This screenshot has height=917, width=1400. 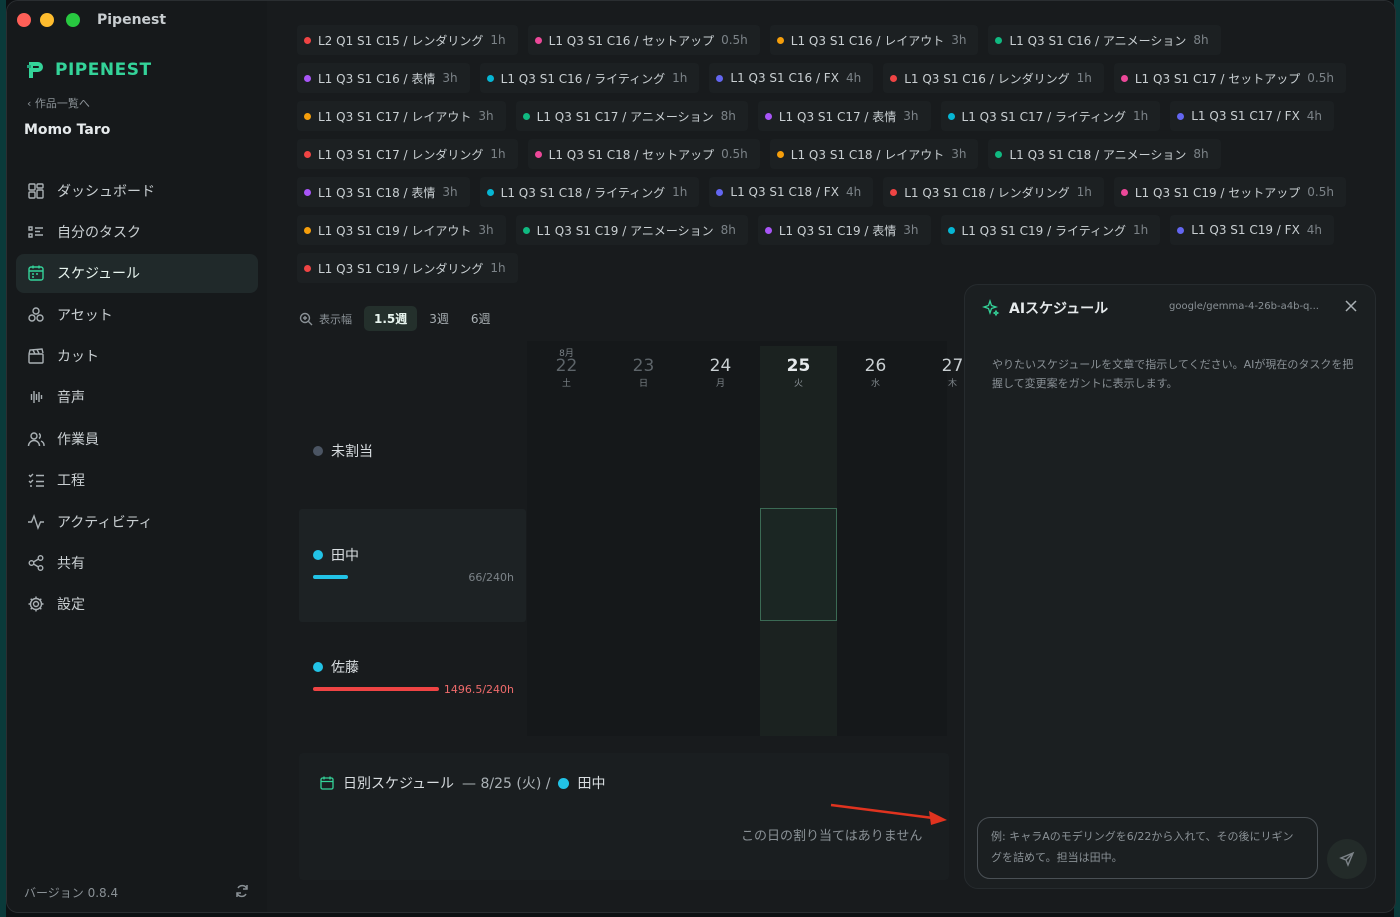 I want to click on task-chip: L1 Q3 S1 C18 / アニメーション 8h, so click(x=1104, y=154).